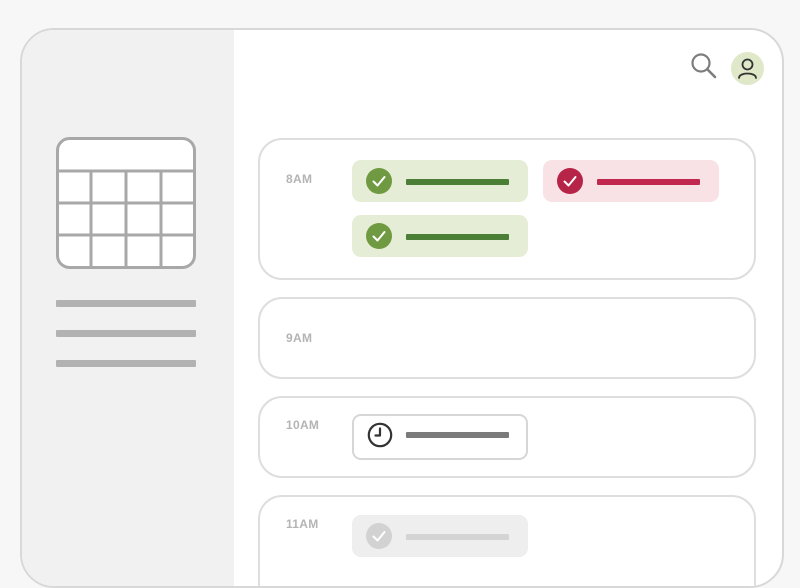  I want to click on event-pending, so click(440, 437).